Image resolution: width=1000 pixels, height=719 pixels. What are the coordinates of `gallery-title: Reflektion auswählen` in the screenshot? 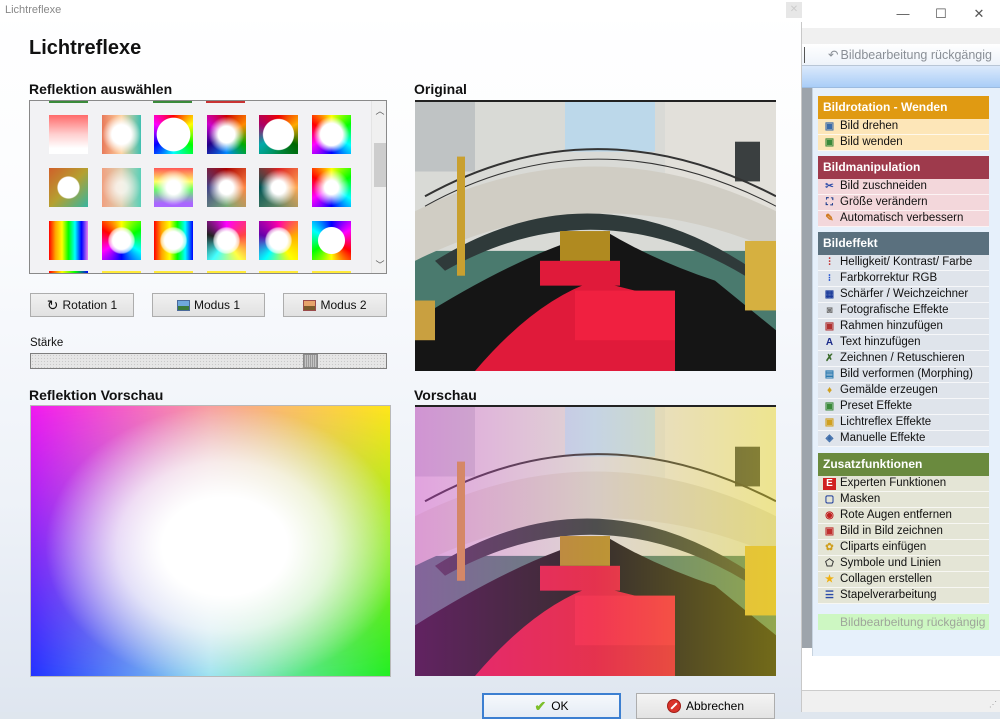 It's located at (101, 89).